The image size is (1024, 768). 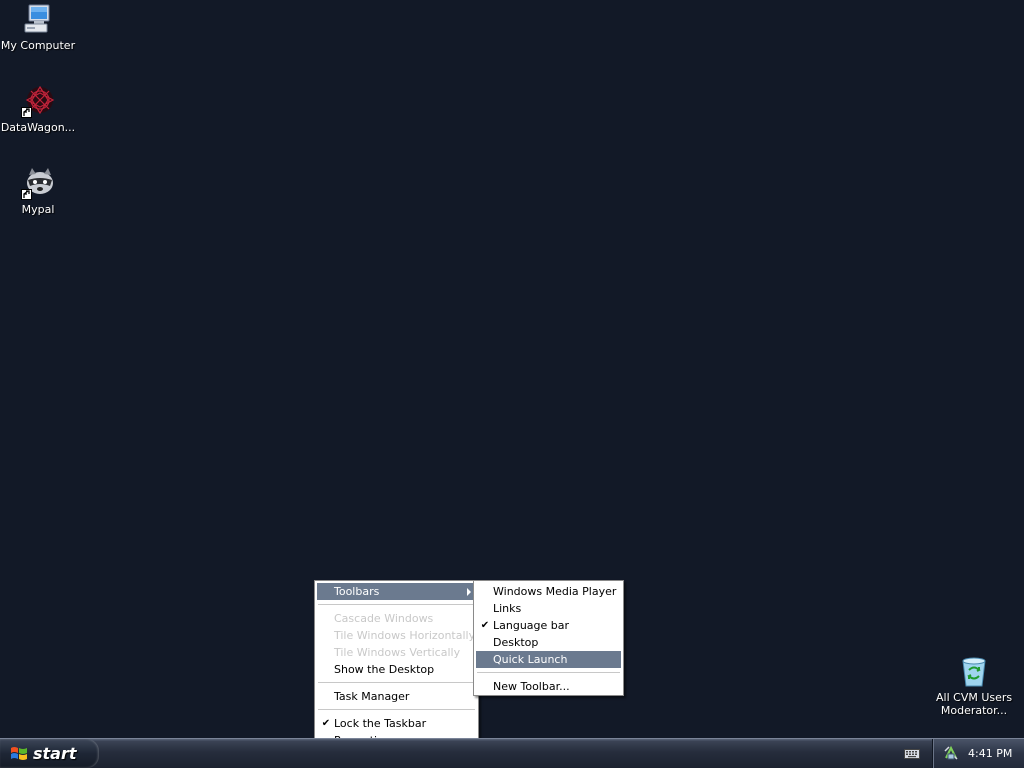 What do you see at coordinates (38, 45) in the screenshot?
I see `desktop-icon-label: My Computer` at bounding box center [38, 45].